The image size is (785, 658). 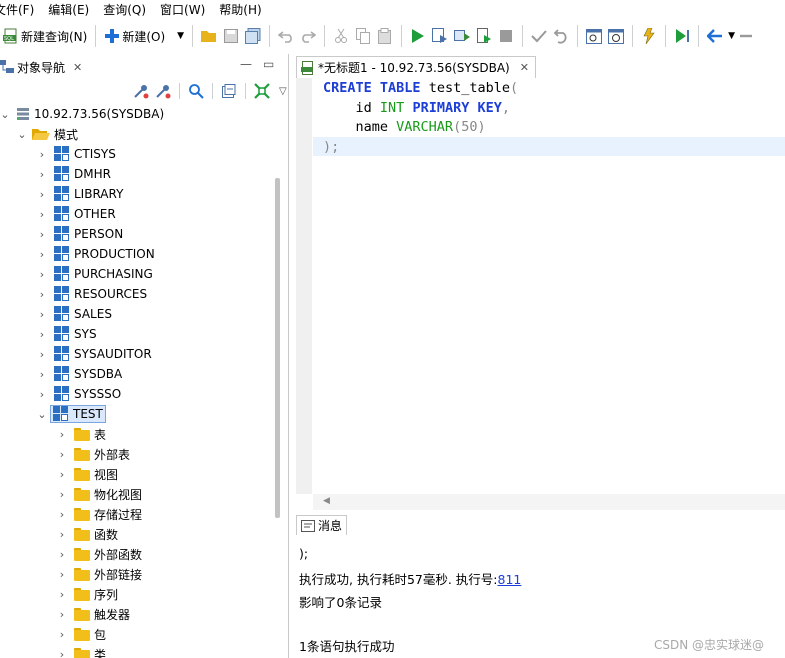 I want to click on execute-file-icon, so click(x=484, y=36).